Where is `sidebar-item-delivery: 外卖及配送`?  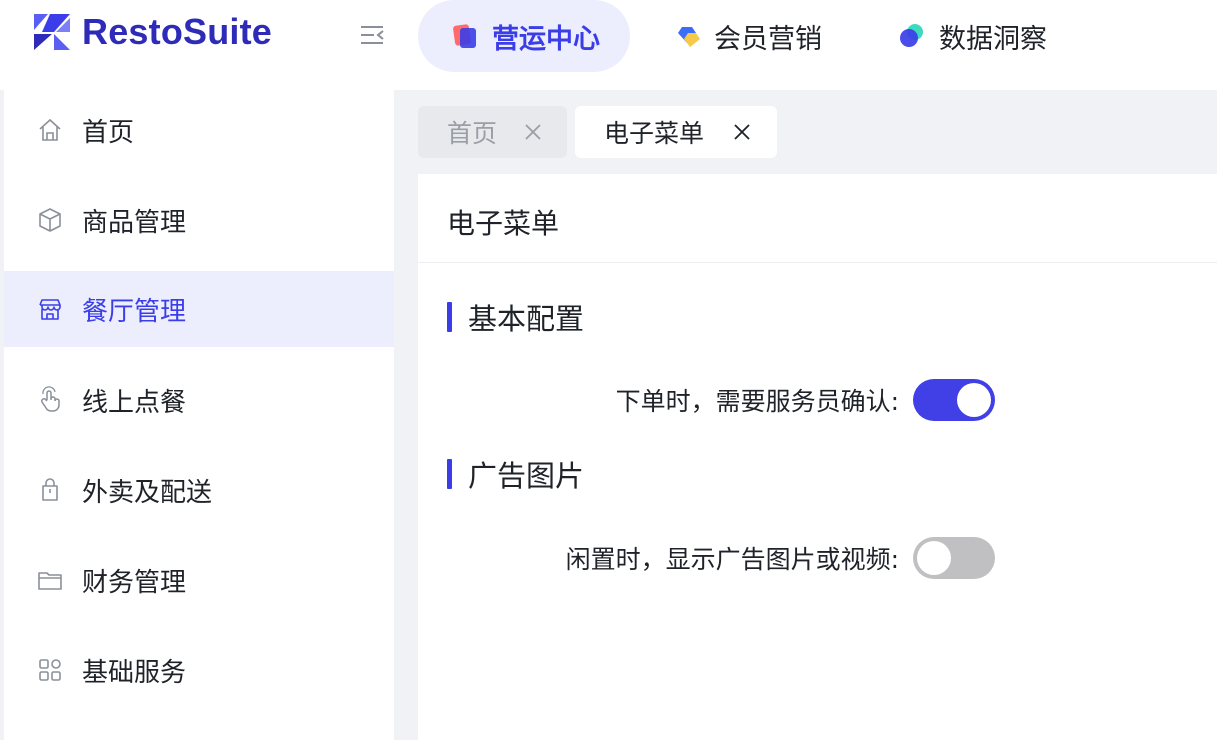 sidebar-item-delivery: 外卖及配送 is located at coordinates (199, 490).